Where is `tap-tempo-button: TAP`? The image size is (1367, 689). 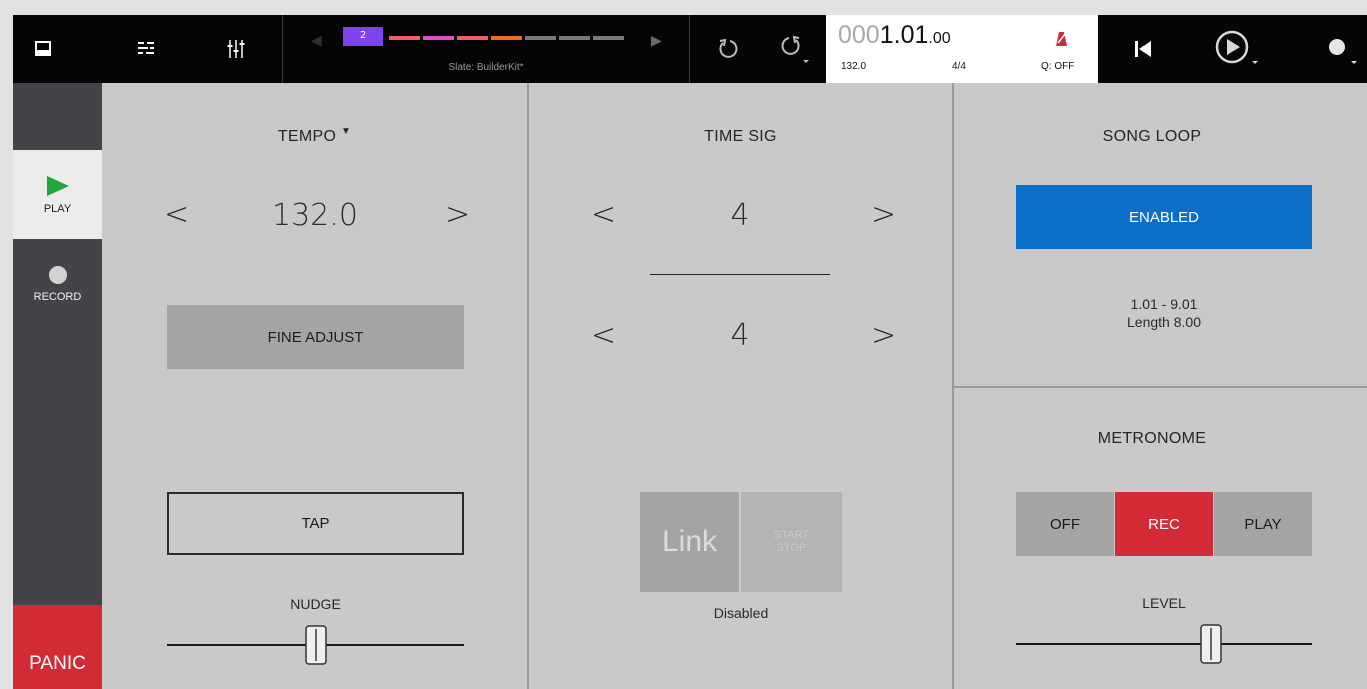 tap-tempo-button: TAP is located at coordinates (315, 523).